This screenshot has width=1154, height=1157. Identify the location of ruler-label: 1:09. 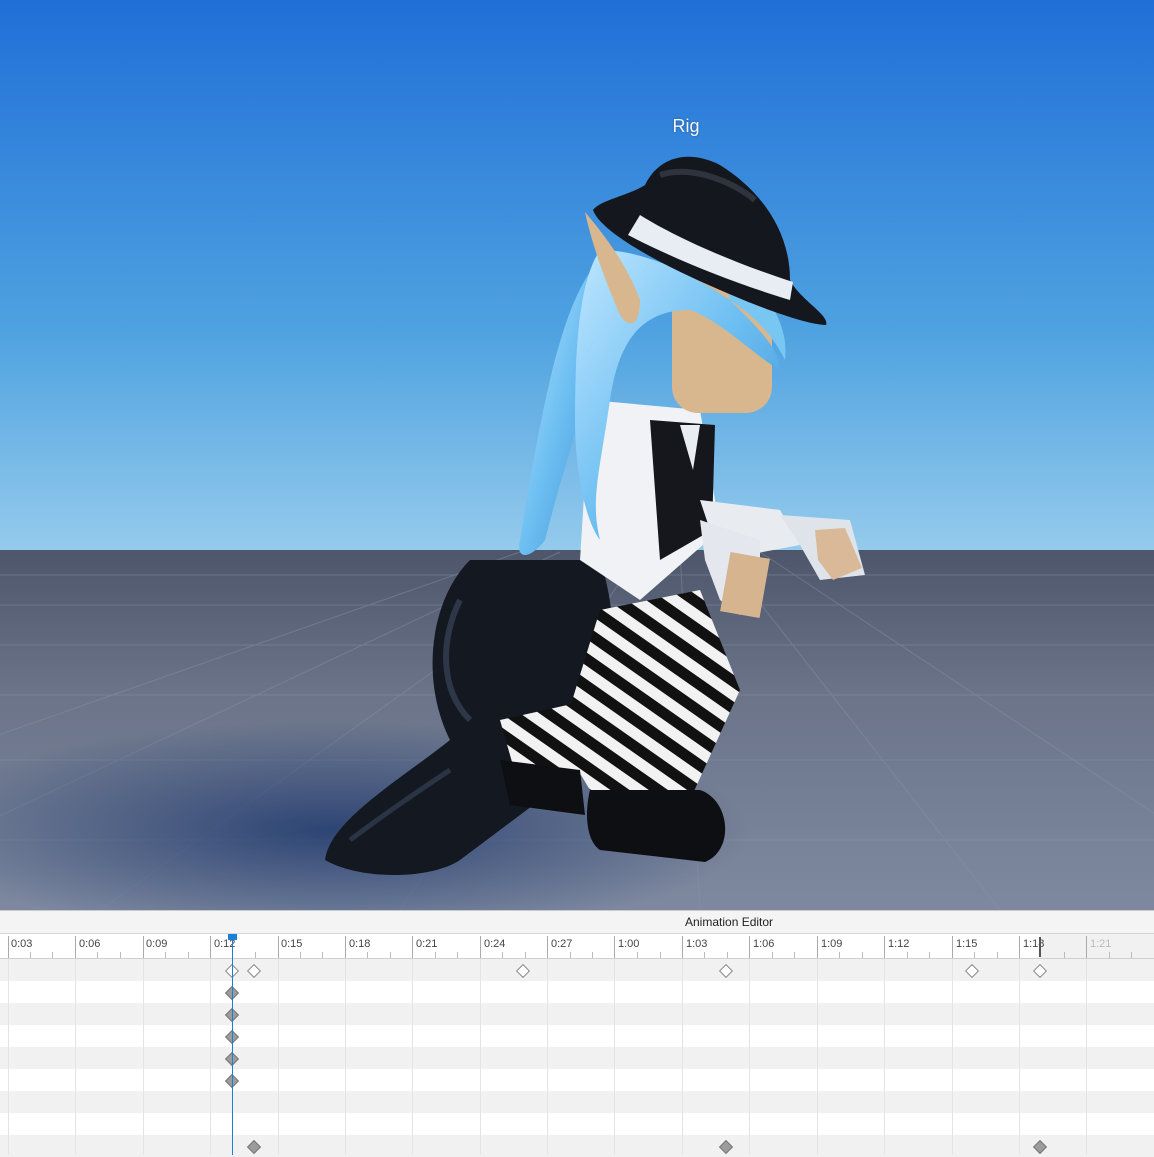
(832, 944).